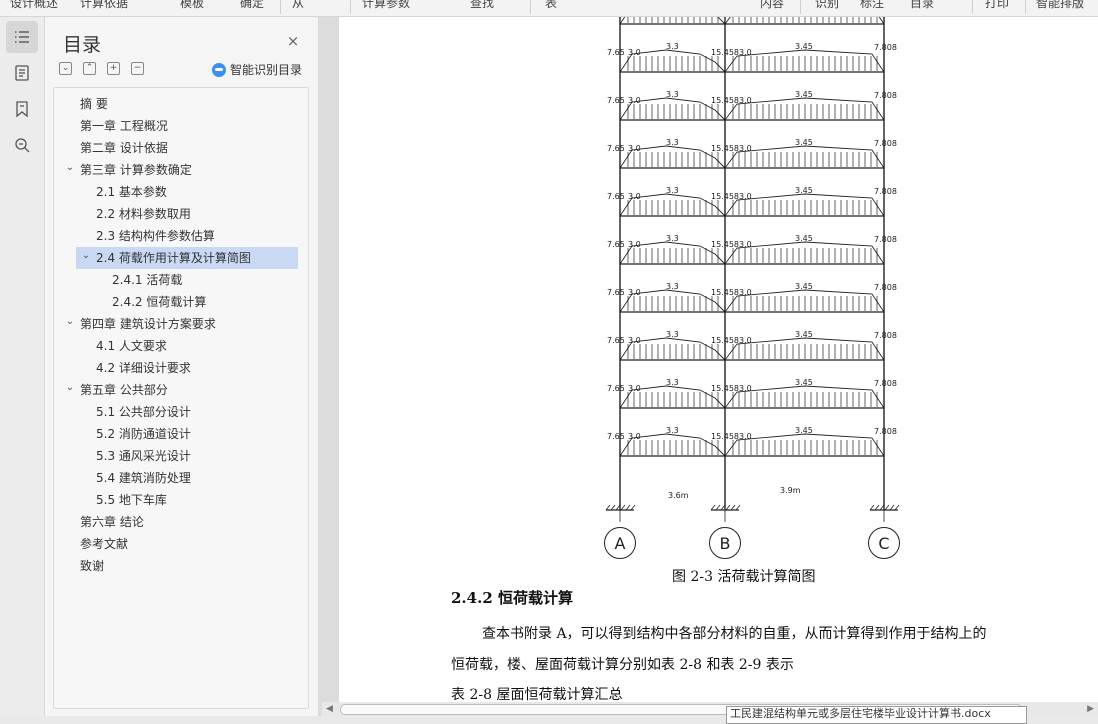 The height and width of the screenshot is (724, 1098). I want to click on toc-item: ⌄ 2.4 荷载作用计算及计算简图, so click(187, 258).